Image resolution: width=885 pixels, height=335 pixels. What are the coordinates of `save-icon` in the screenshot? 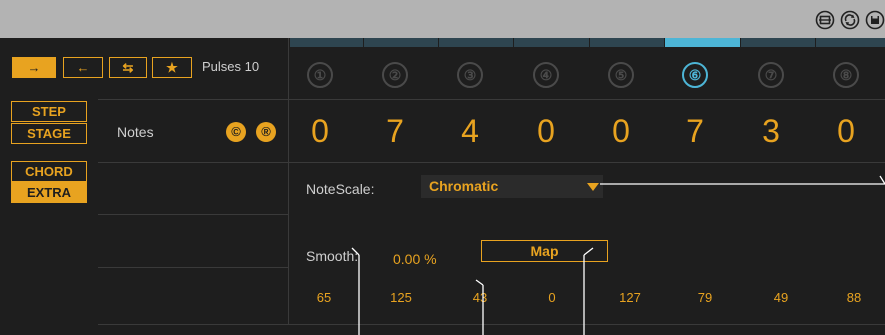 It's located at (875, 20).